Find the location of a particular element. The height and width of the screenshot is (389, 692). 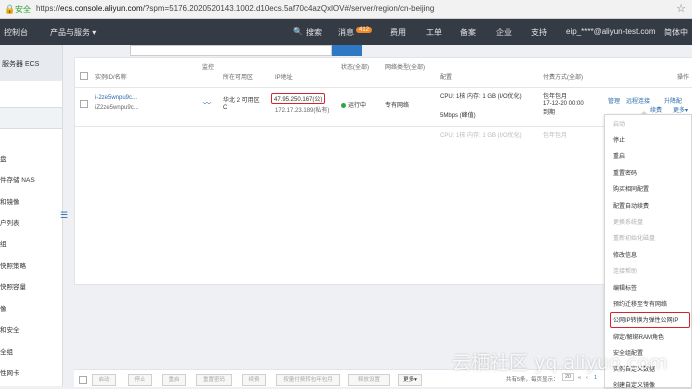

page-current: 1 is located at coordinates (595, 378).